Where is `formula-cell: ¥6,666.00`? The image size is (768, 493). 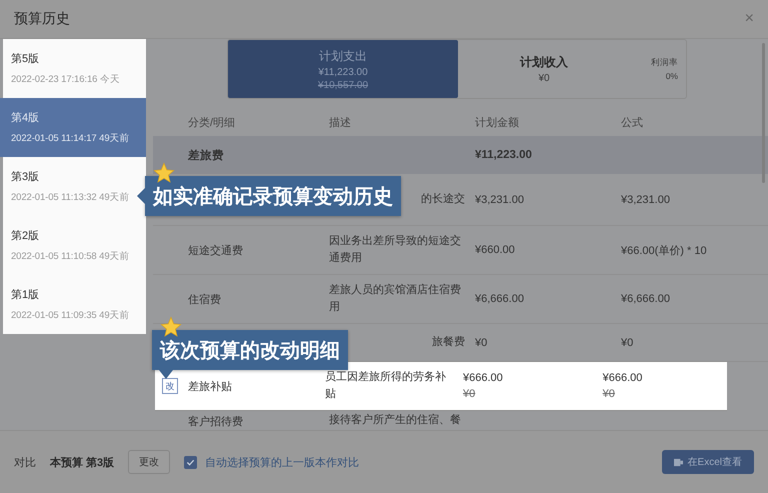 formula-cell: ¥6,666.00 is located at coordinates (645, 299).